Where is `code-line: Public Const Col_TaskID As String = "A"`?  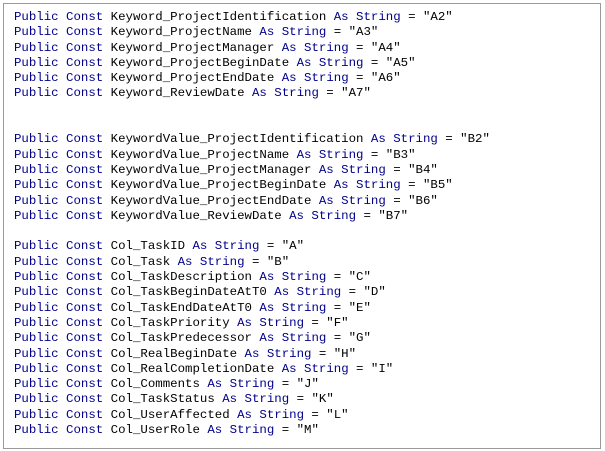
code-line: Public Const Col_TaskID As String = "A" is located at coordinates (252, 246).